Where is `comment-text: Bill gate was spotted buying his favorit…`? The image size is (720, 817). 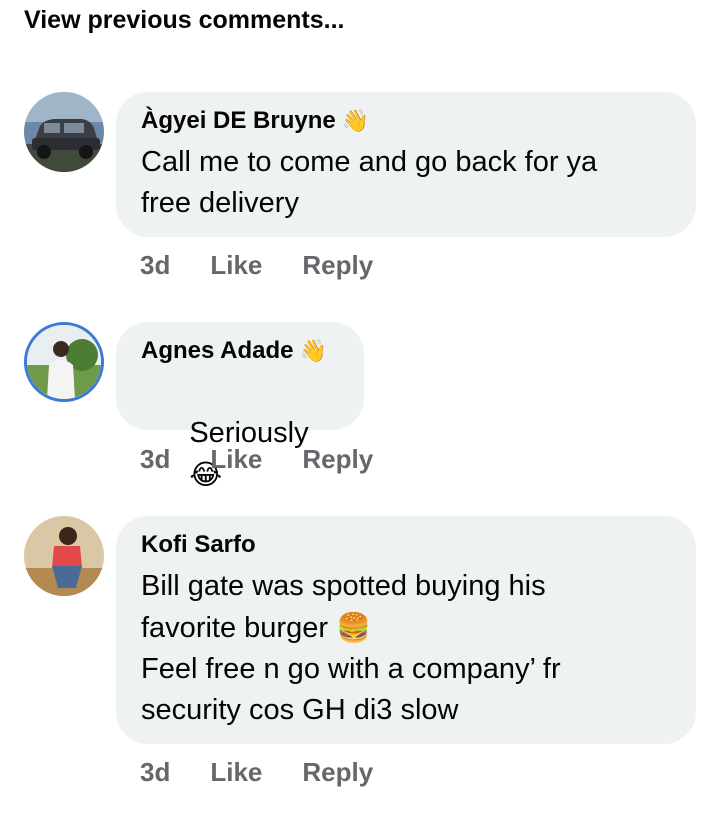
comment-text: Bill gate was spotted buying his favorit… is located at coordinates (406, 648).